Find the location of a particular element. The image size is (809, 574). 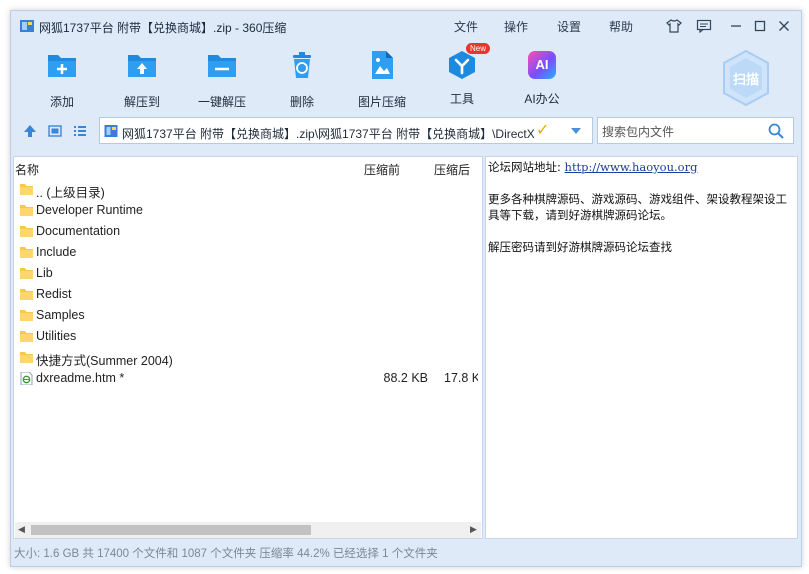

menu-help: 帮助 is located at coordinates (621, 26).